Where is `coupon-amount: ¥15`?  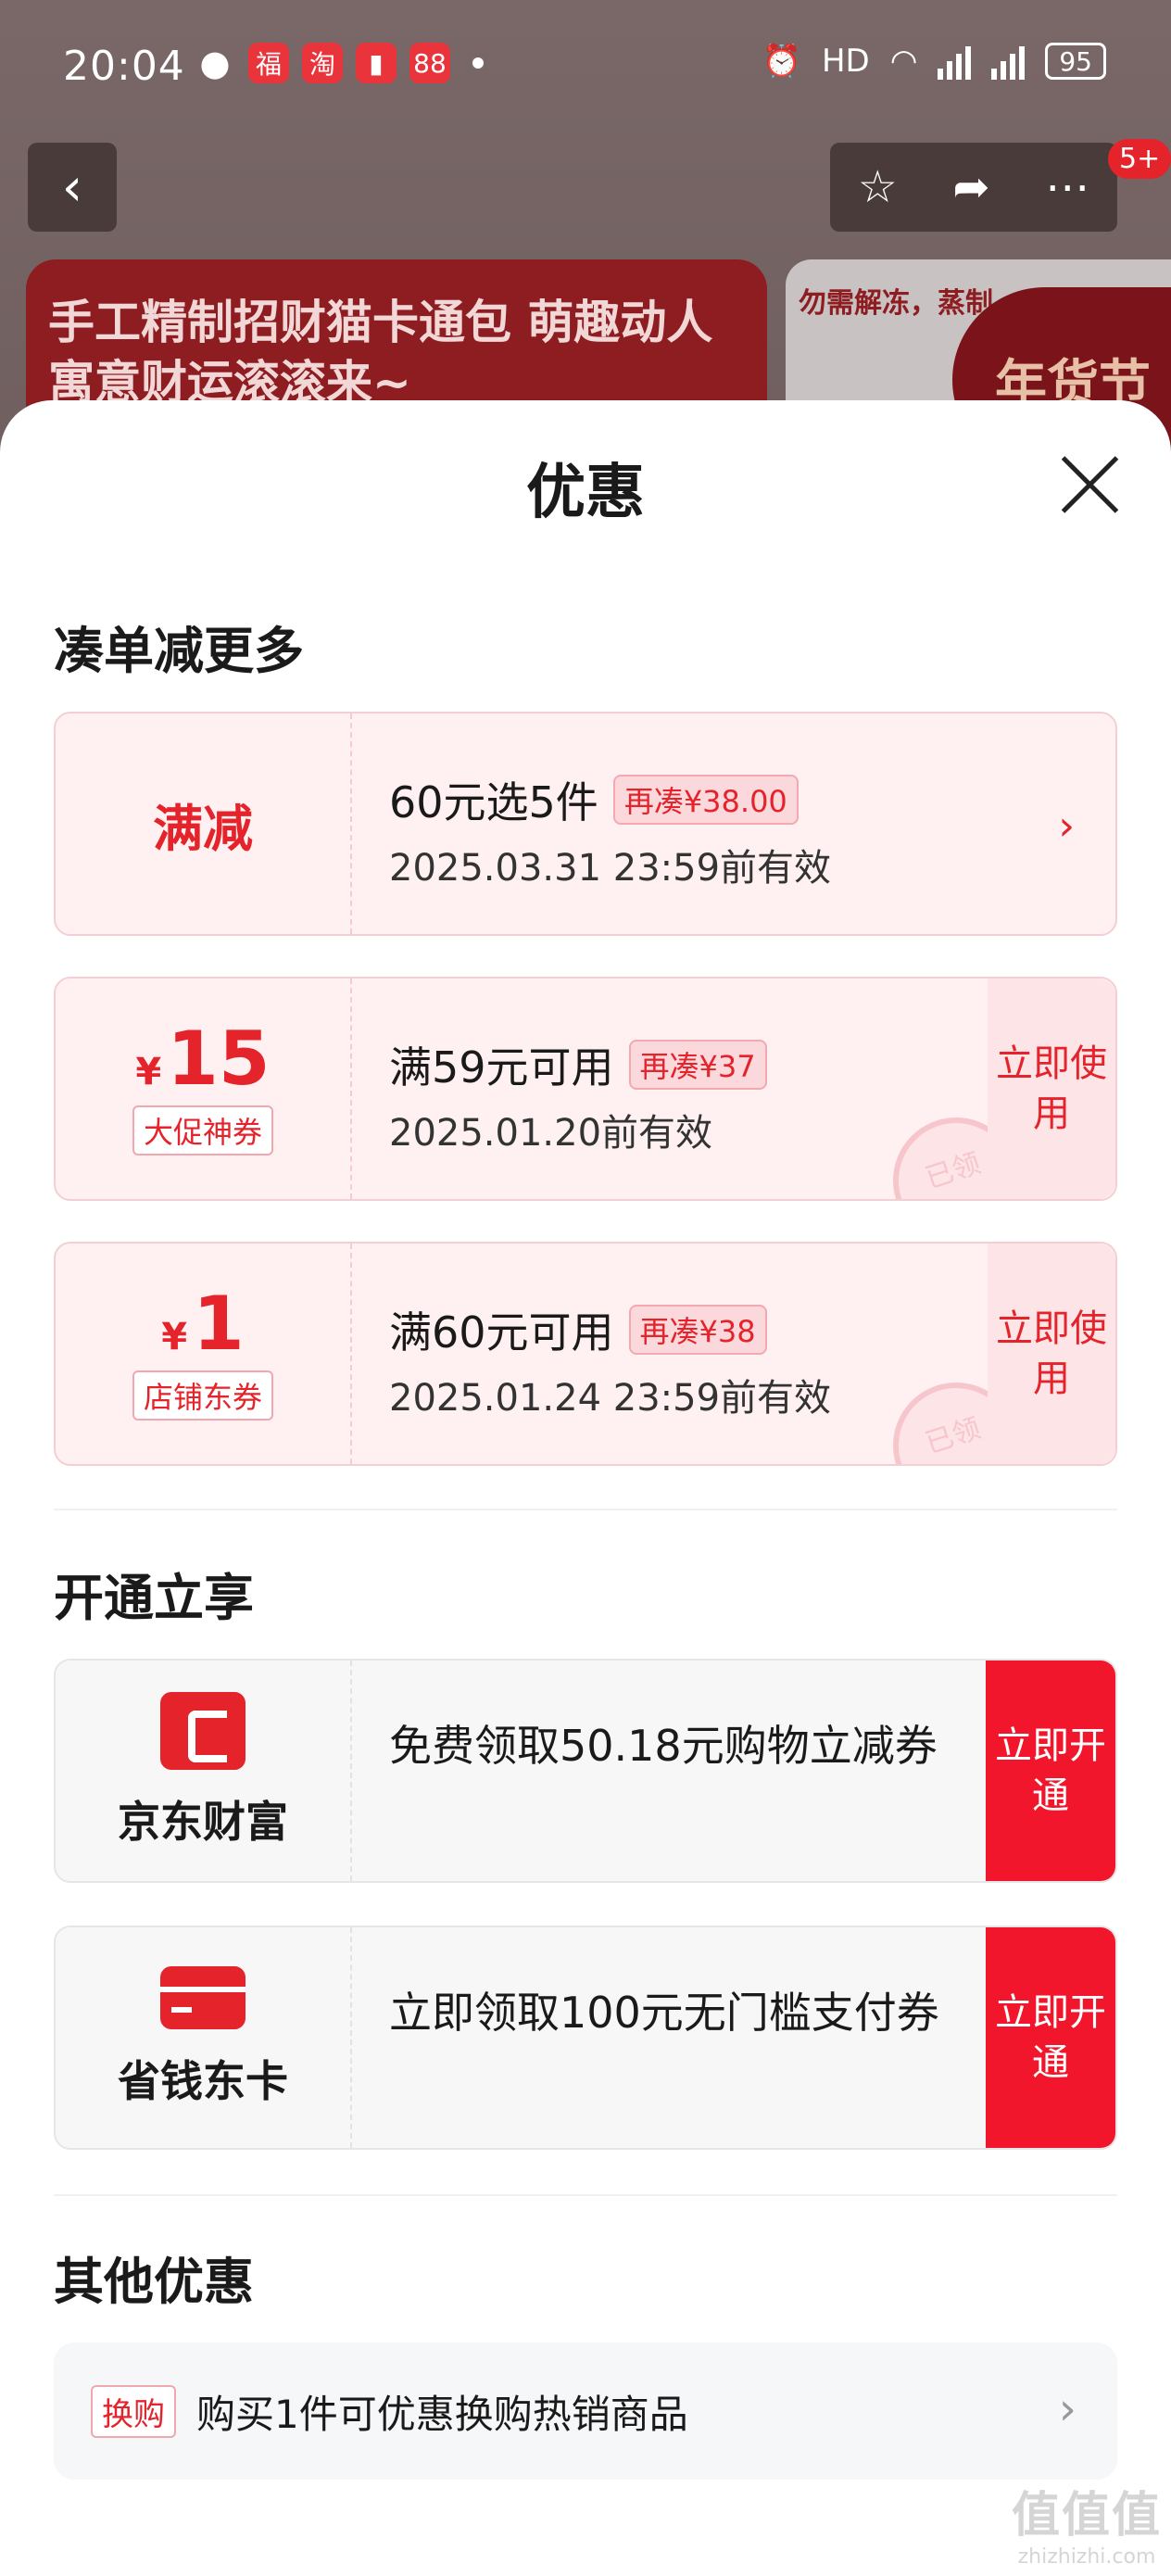 coupon-amount: ¥15 is located at coordinates (203, 1059).